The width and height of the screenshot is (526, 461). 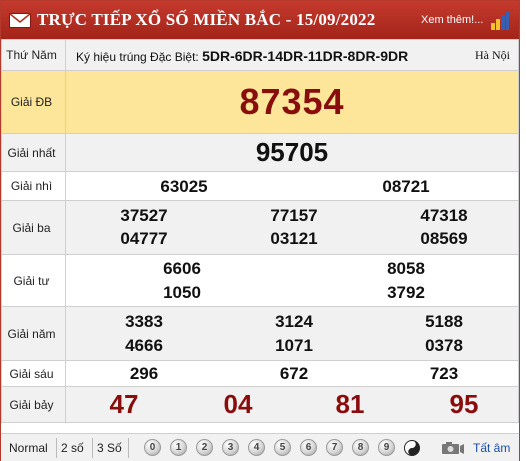 What do you see at coordinates (238, 404) in the screenshot?
I see `prize-number: 04` at bounding box center [238, 404].